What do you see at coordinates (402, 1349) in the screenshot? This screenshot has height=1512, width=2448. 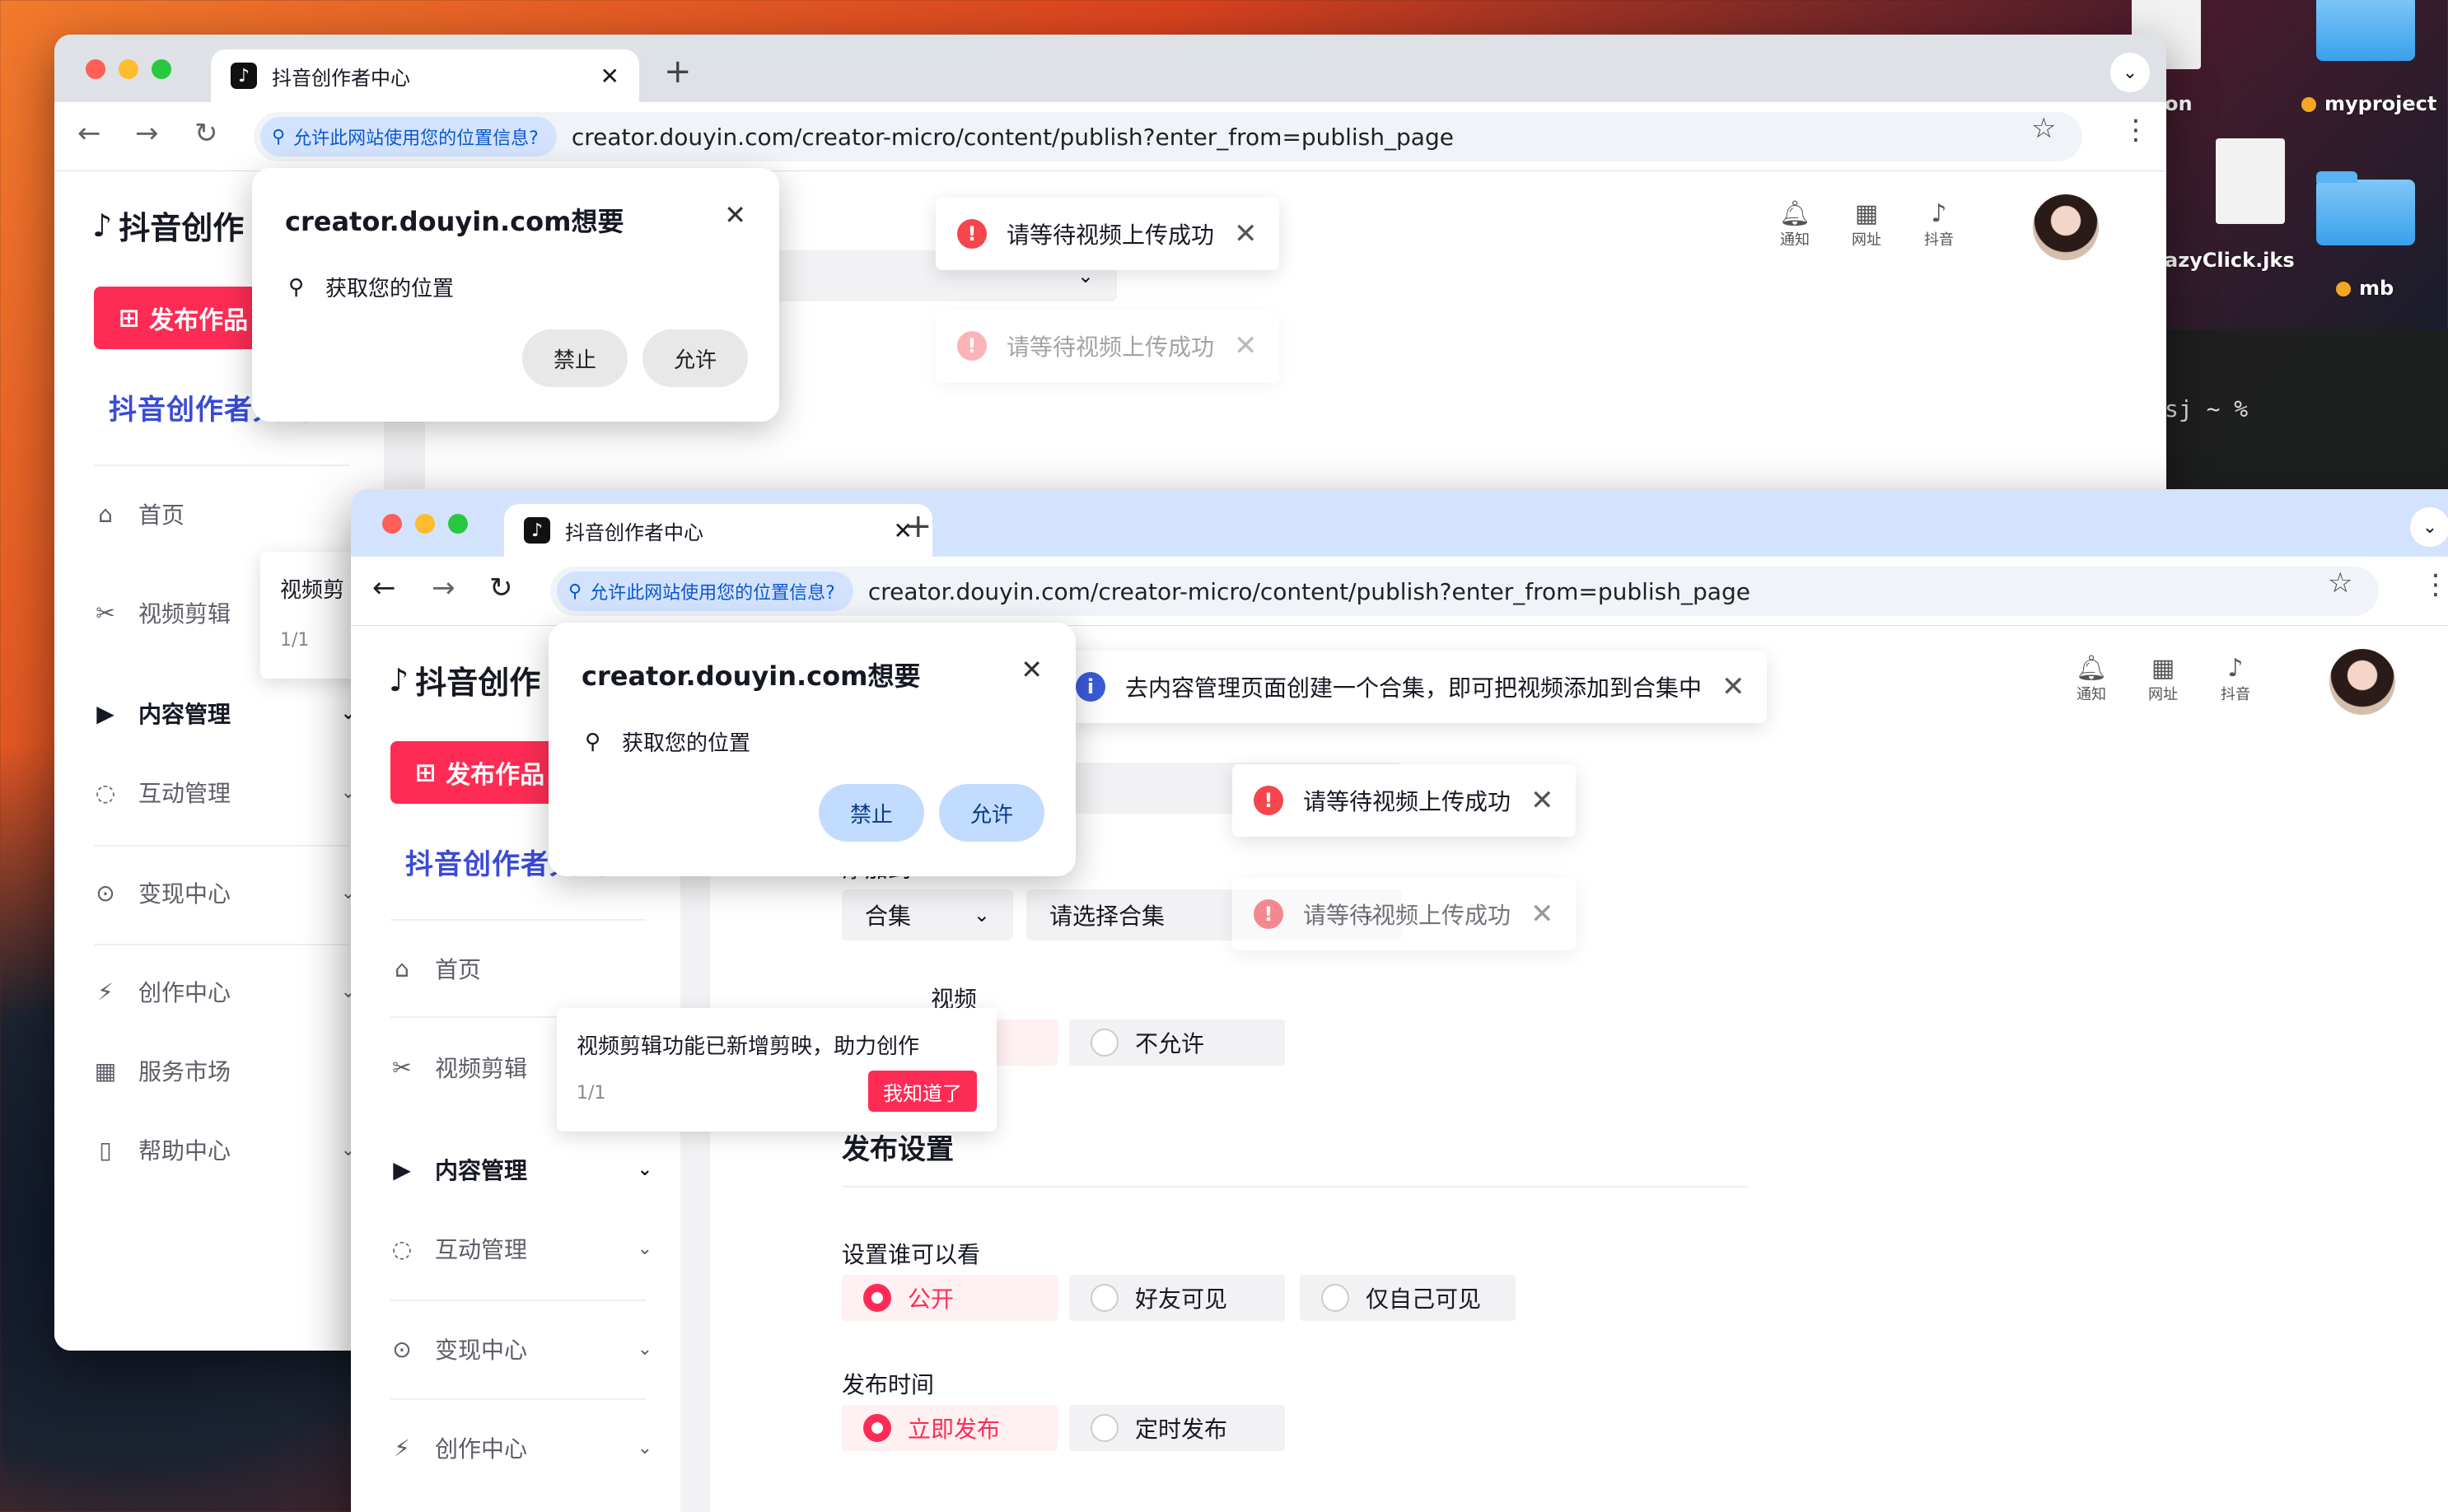 I see `coin-icon: ⊙` at bounding box center [402, 1349].